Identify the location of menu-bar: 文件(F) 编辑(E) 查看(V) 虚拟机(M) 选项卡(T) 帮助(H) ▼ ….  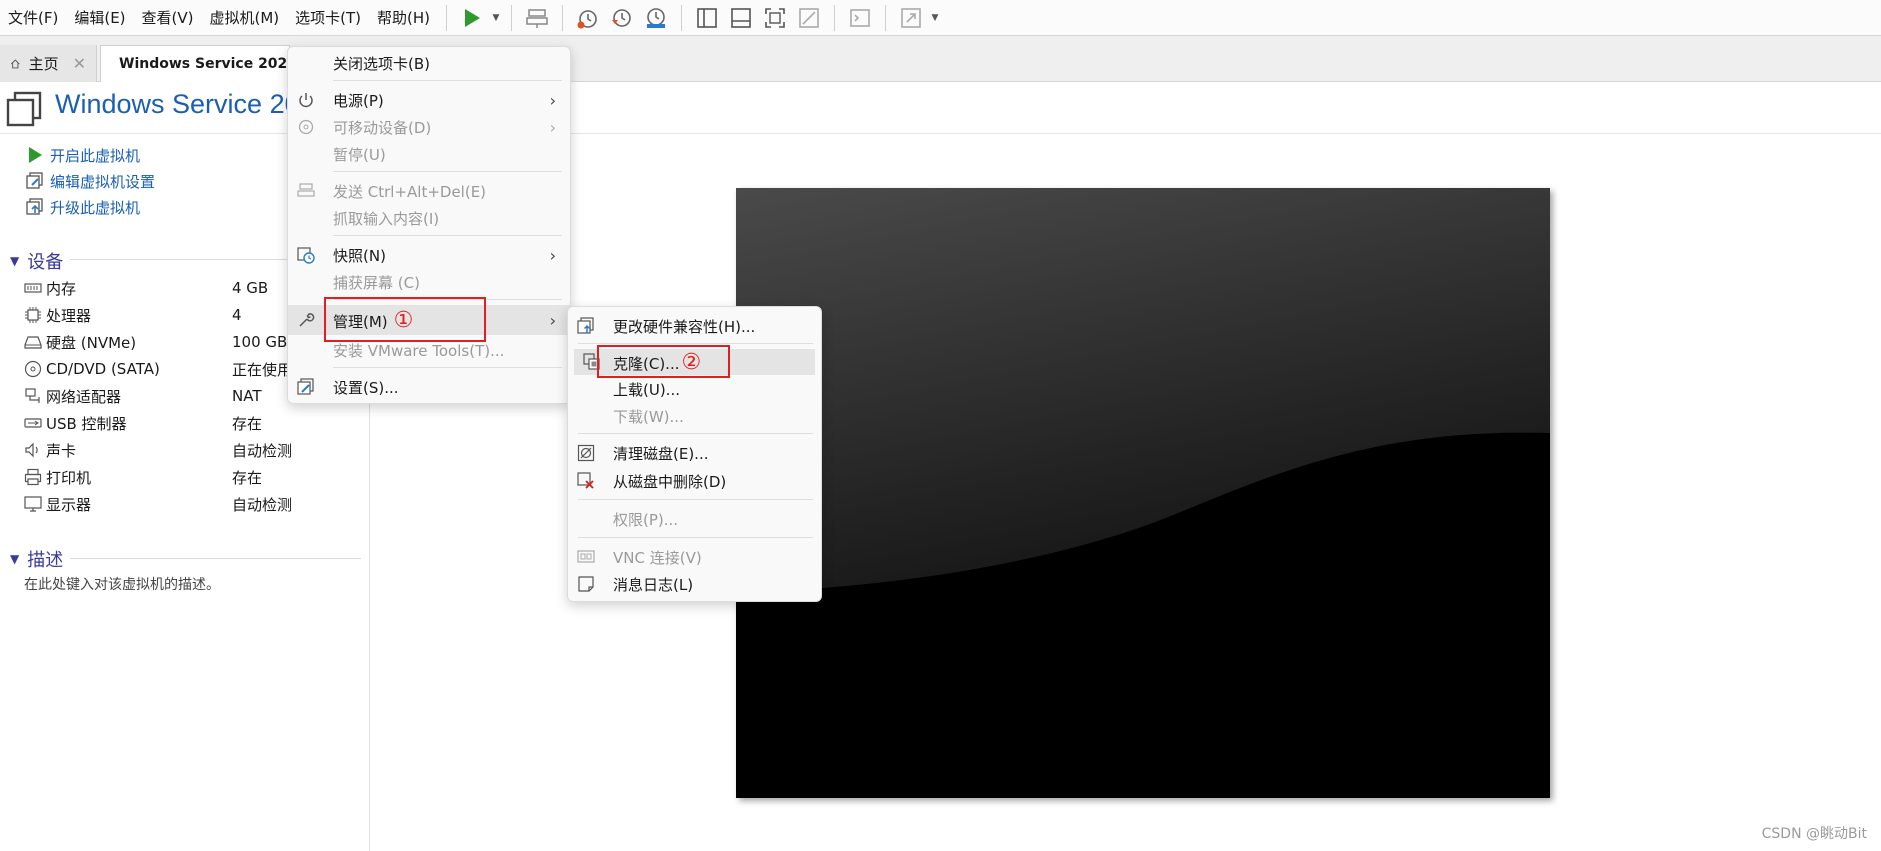
(940, 18).